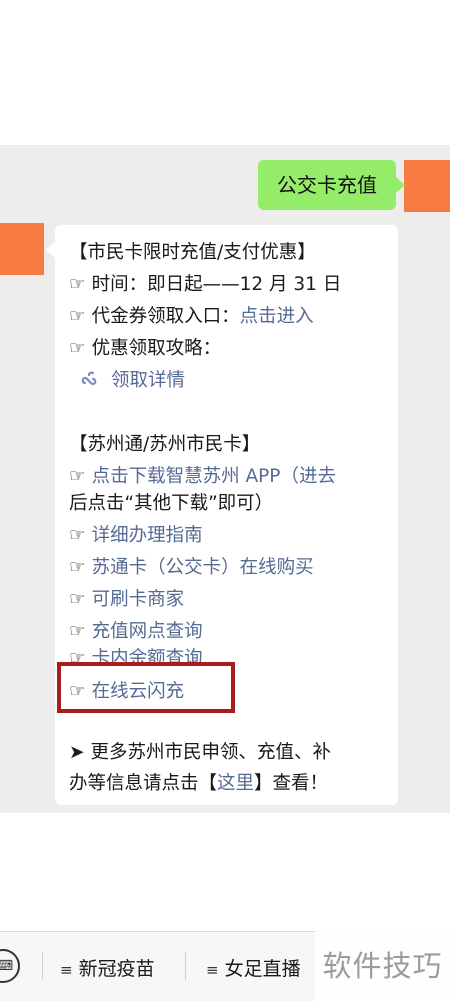  What do you see at coordinates (116, 969) in the screenshot?
I see `menu-item-label: 新冠疫苗` at bounding box center [116, 969].